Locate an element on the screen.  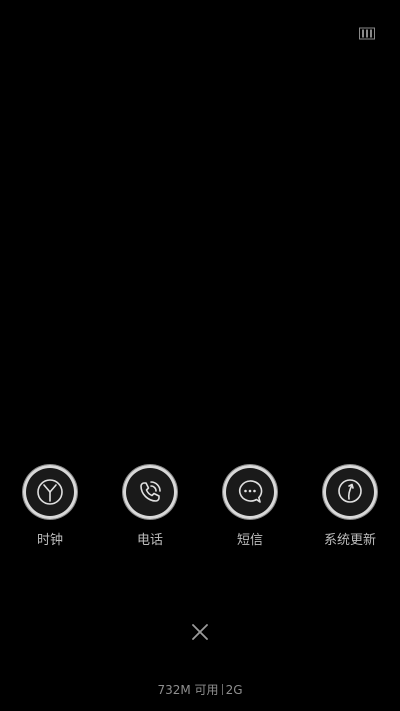
update-icon is located at coordinates (350, 491).